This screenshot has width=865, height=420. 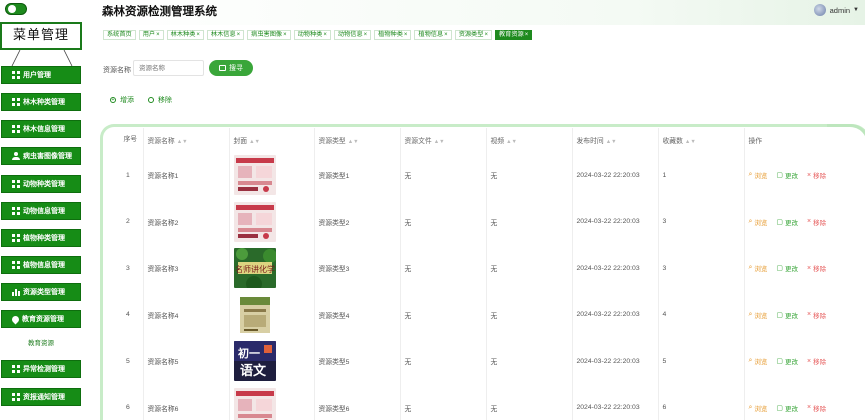 I want to click on search-input, so click(x=168, y=68).